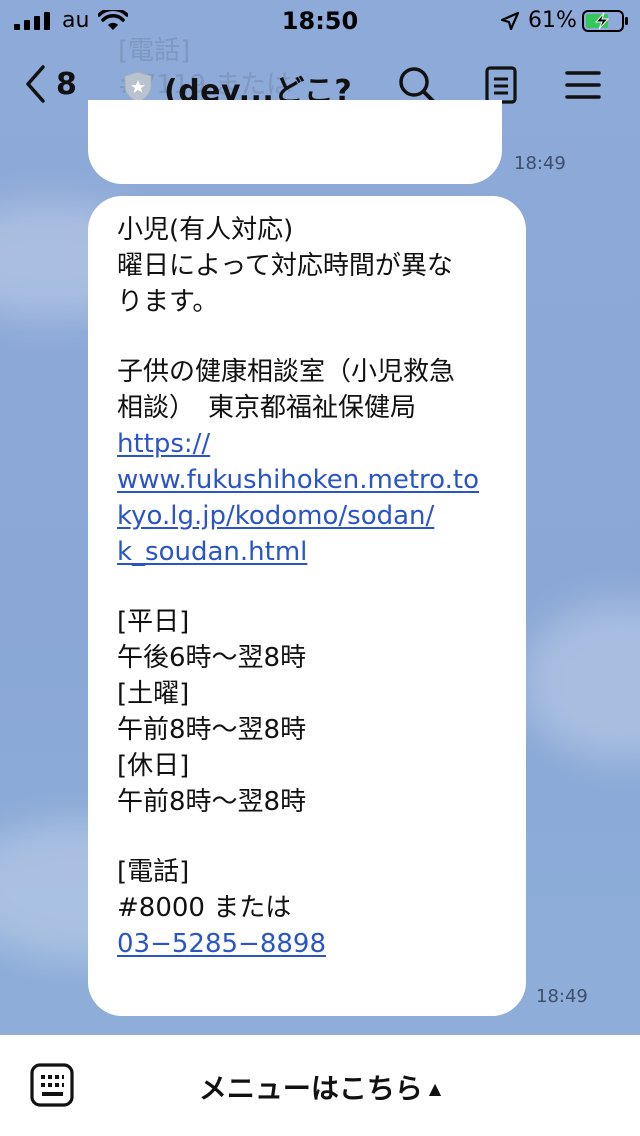  Describe the element at coordinates (66, 84) in the screenshot. I see `unread-count: 8` at that location.